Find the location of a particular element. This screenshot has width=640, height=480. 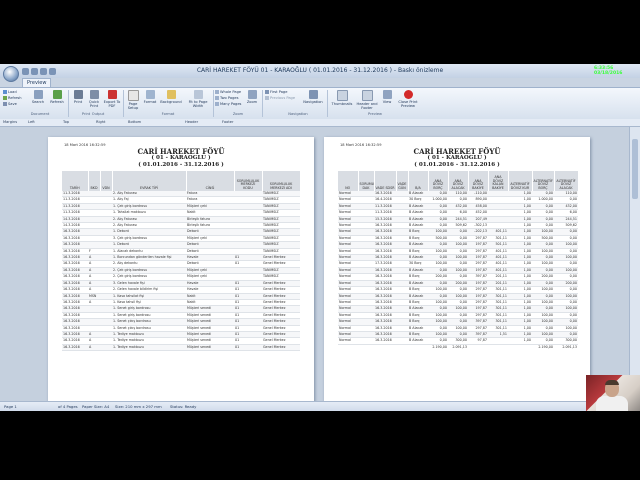

table-cell is located at coordinates (106, 348).